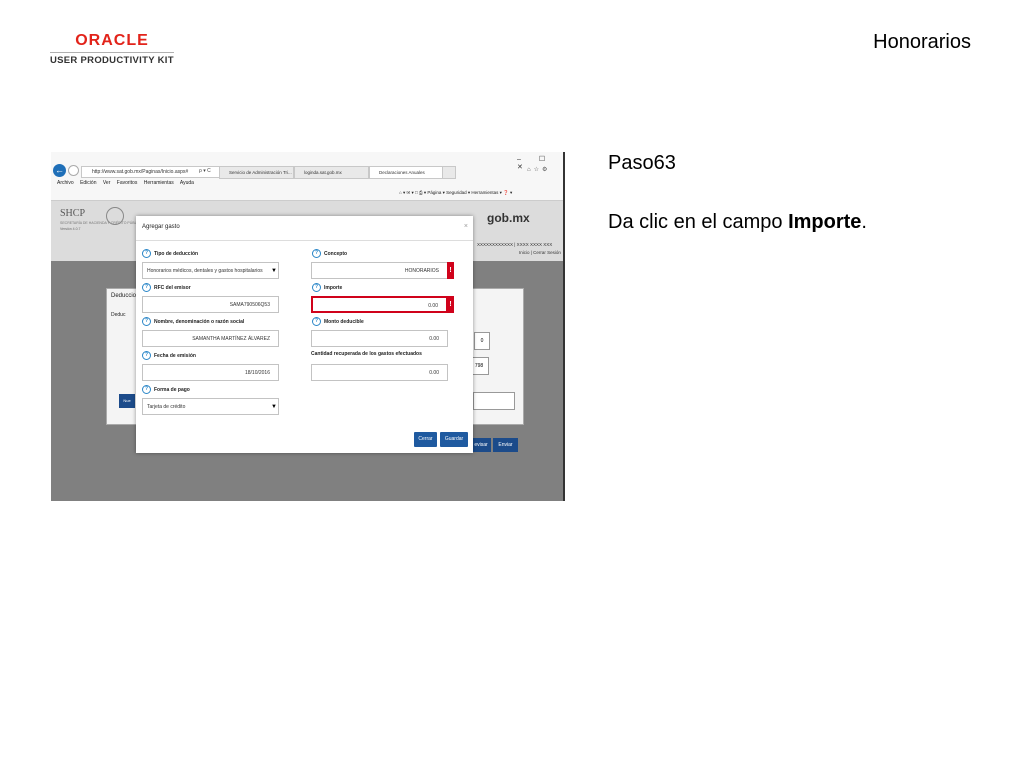  What do you see at coordinates (466, 226) in the screenshot?
I see `close-icon: ×` at bounding box center [466, 226].